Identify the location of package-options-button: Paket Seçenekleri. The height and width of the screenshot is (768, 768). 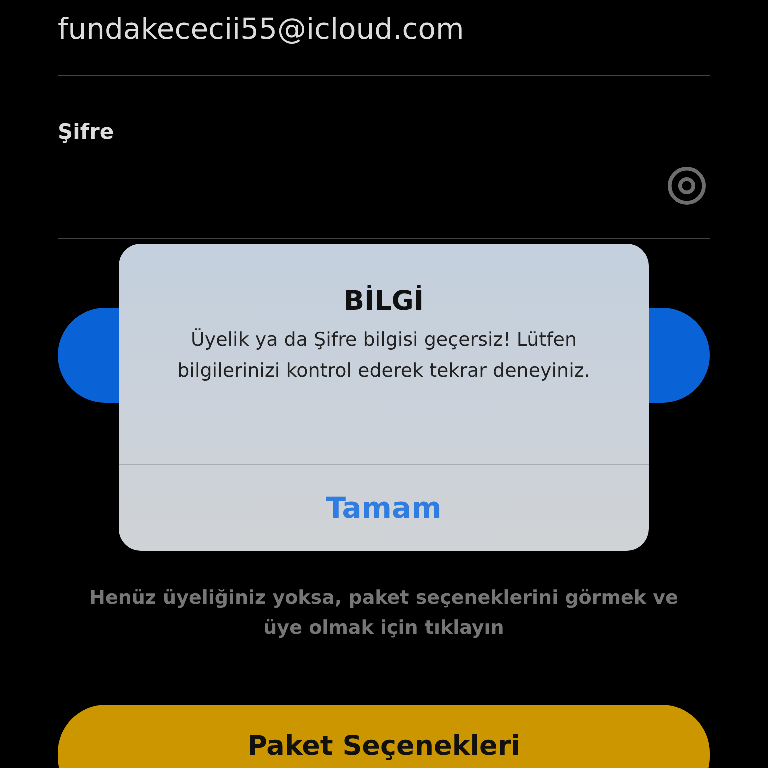
(384, 736).